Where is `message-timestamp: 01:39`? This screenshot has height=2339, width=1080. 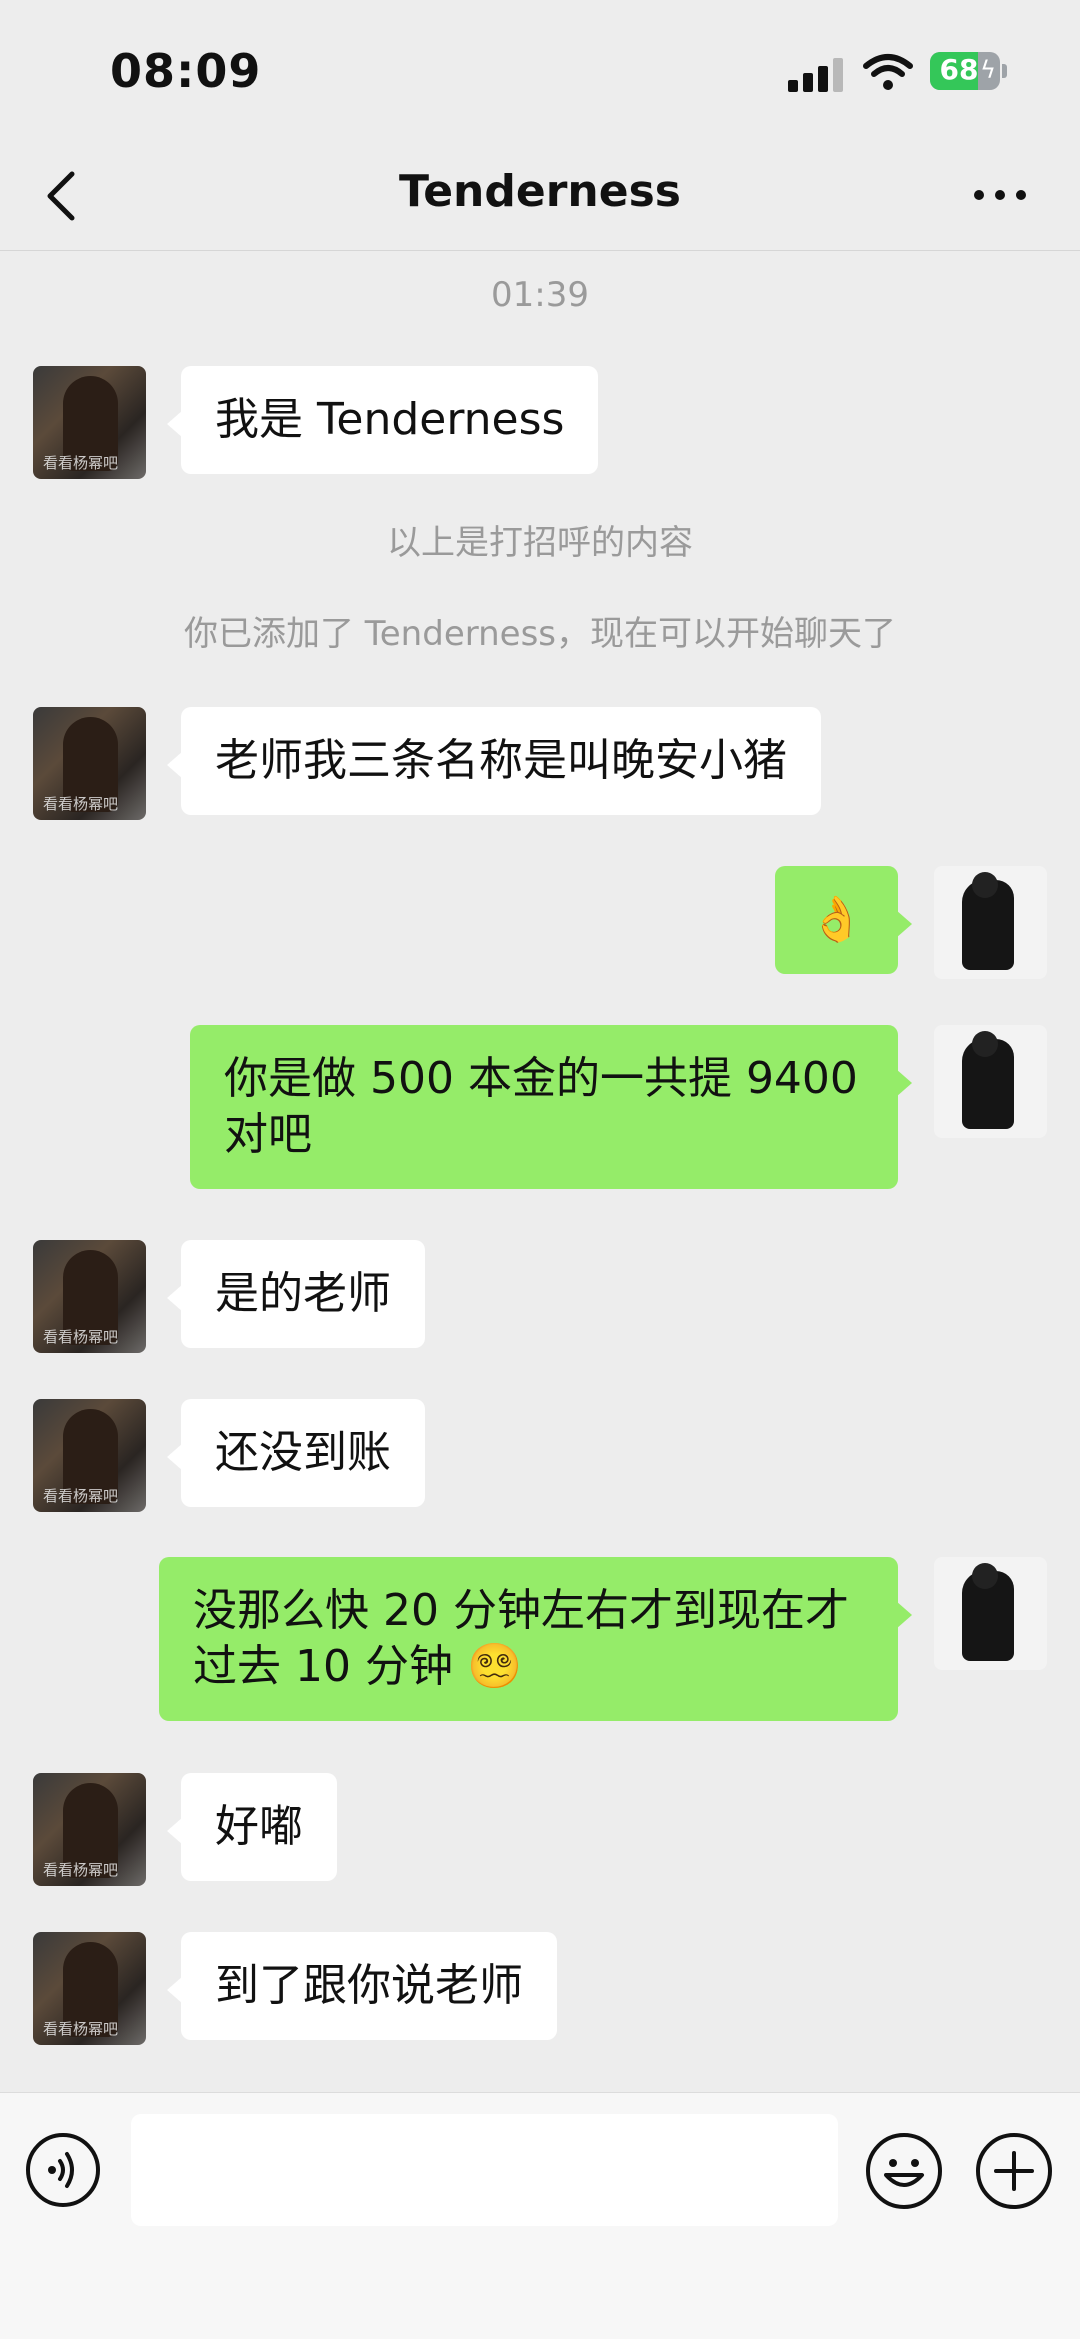 message-timestamp: 01:39 is located at coordinates (540, 295).